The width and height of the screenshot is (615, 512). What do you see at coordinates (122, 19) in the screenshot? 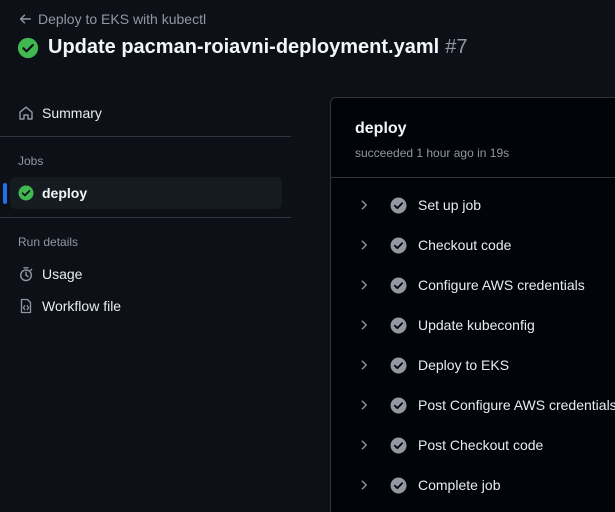
I see `back-link-label: Deploy to EKS with kubectl` at bounding box center [122, 19].